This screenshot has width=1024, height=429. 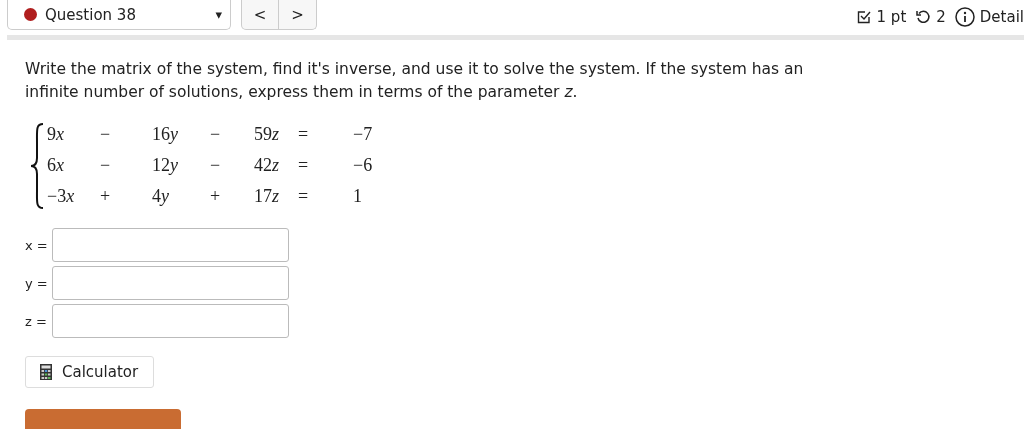 What do you see at coordinates (61, 196) in the screenshot?
I see `equation-term: −3x` at bounding box center [61, 196].